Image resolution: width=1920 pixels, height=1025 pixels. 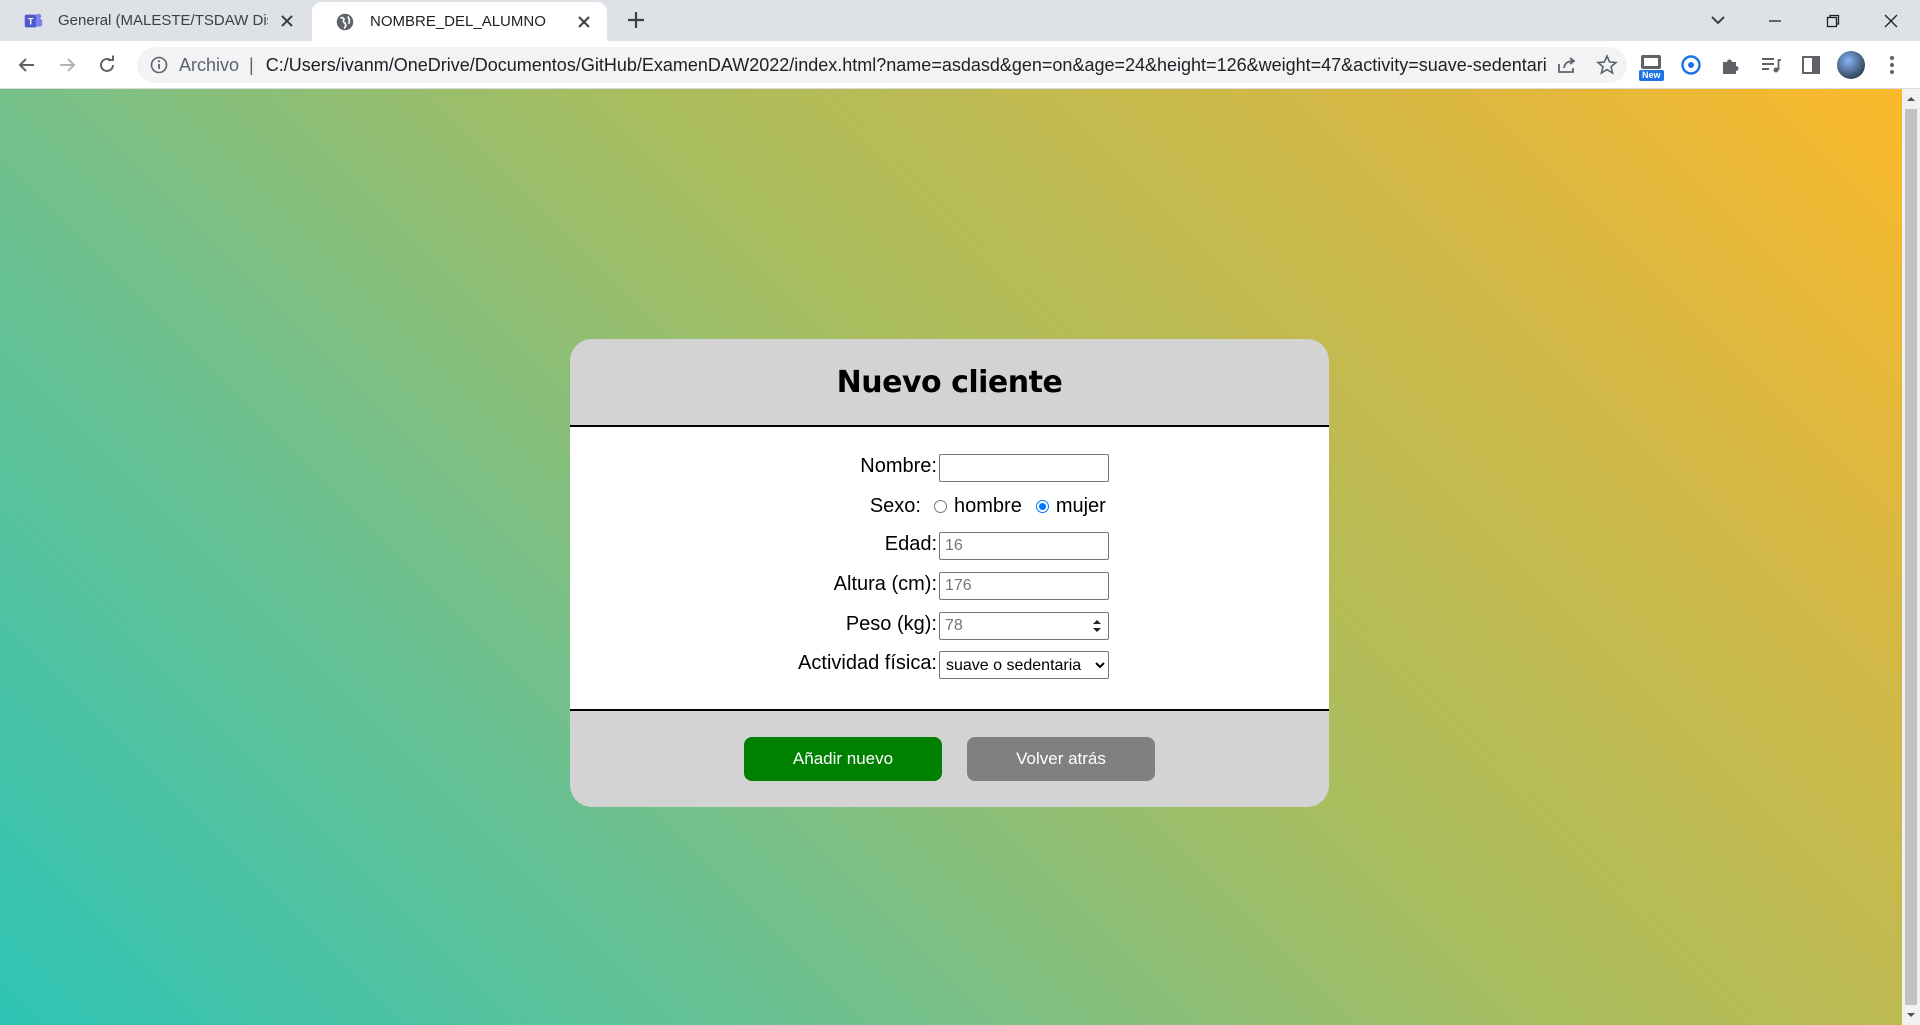 I want to click on close-window-icon, so click(x=1891, y=20).